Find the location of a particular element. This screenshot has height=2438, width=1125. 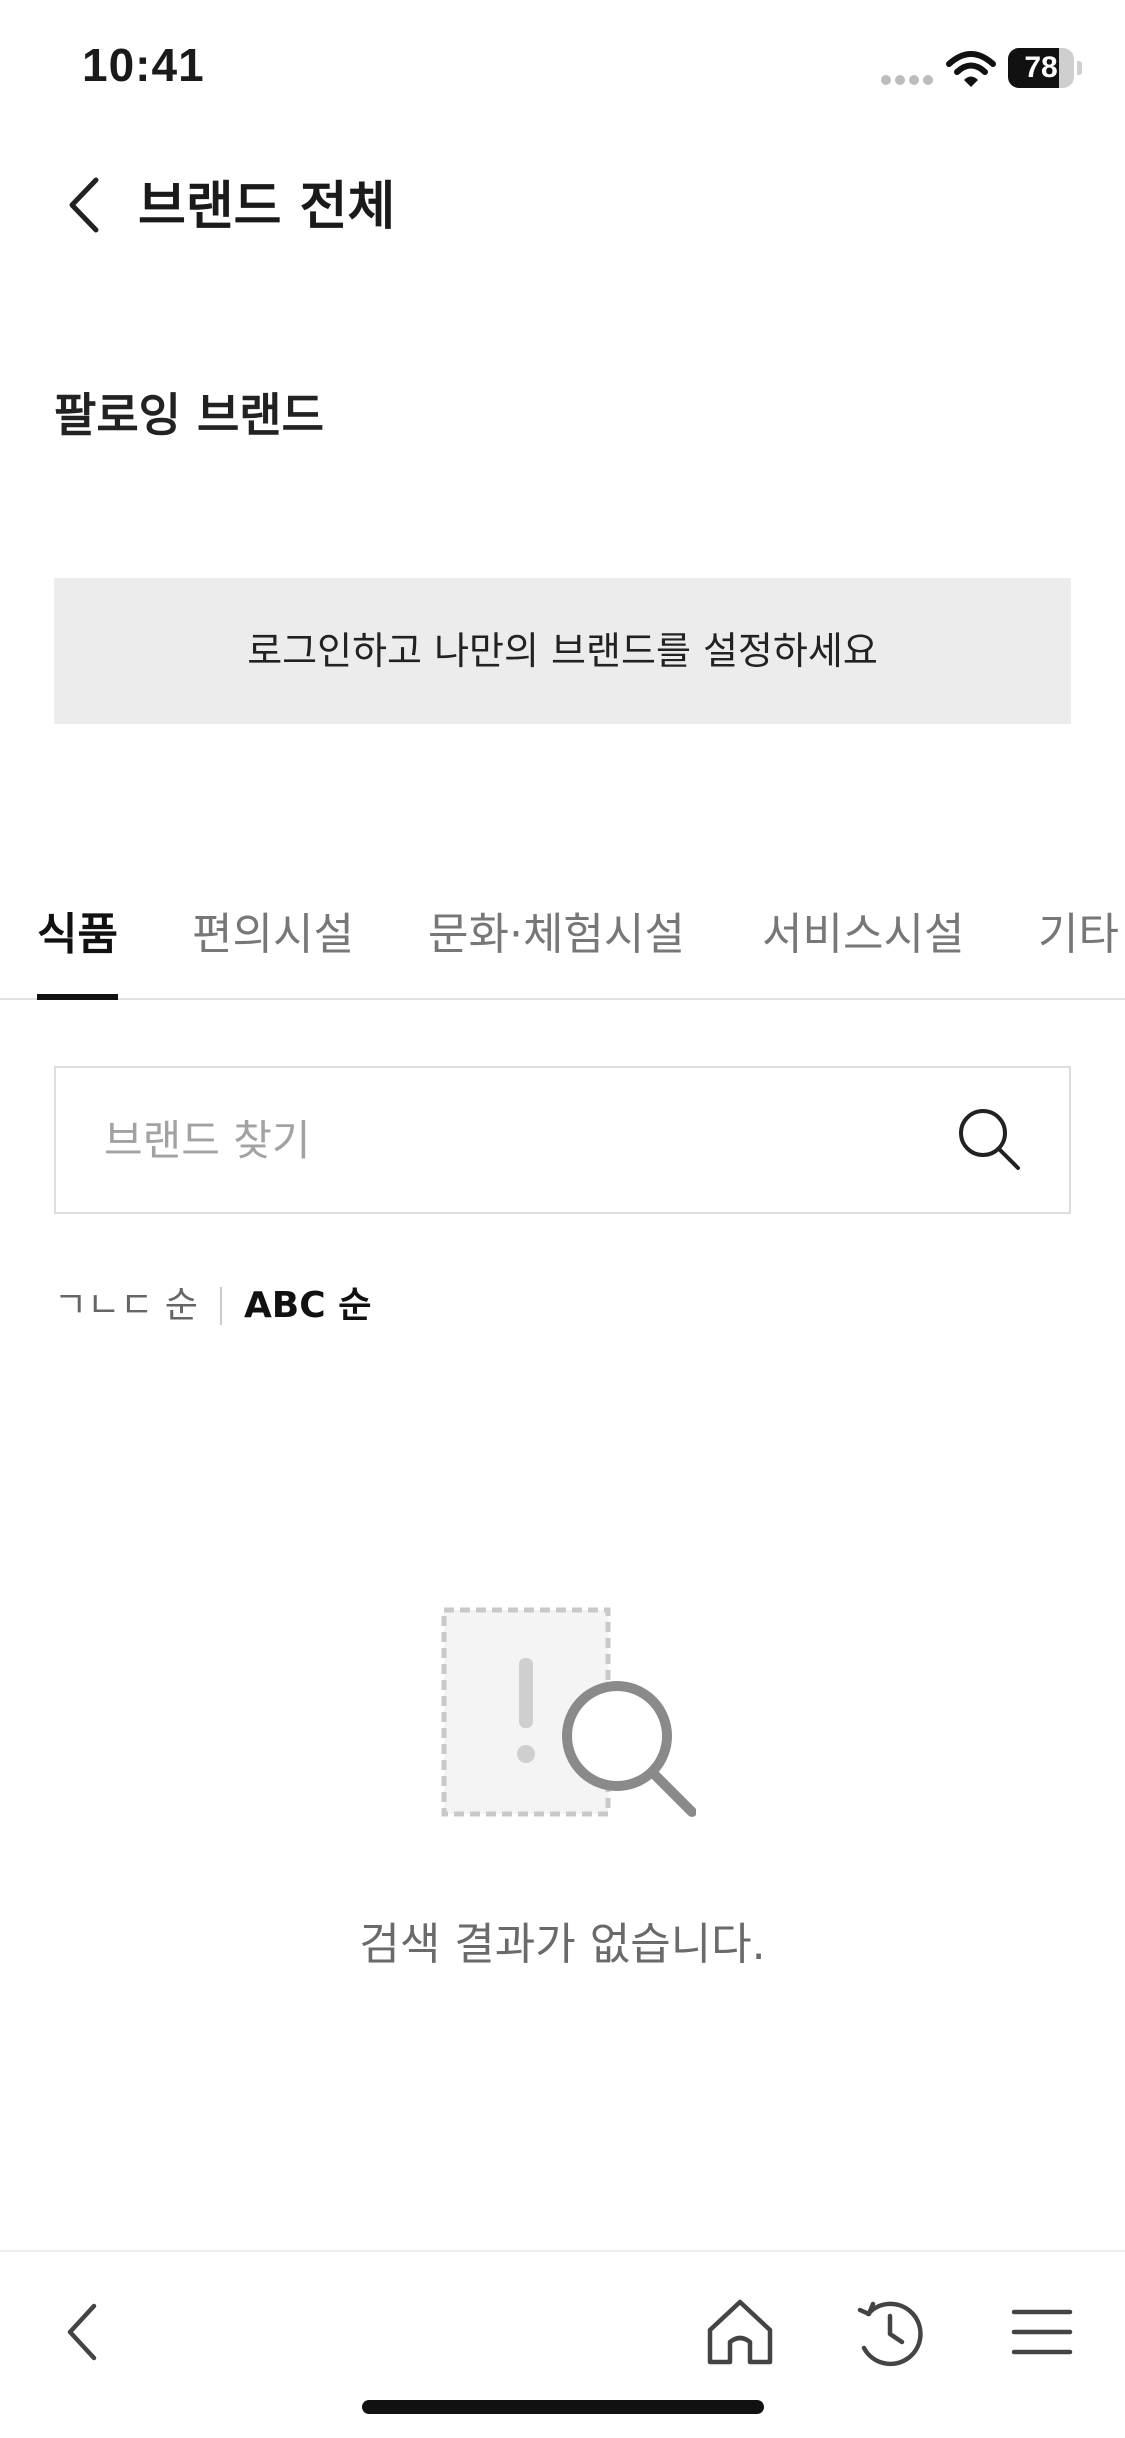

battery-icon: 78 is located at coordinates (1045, 68).